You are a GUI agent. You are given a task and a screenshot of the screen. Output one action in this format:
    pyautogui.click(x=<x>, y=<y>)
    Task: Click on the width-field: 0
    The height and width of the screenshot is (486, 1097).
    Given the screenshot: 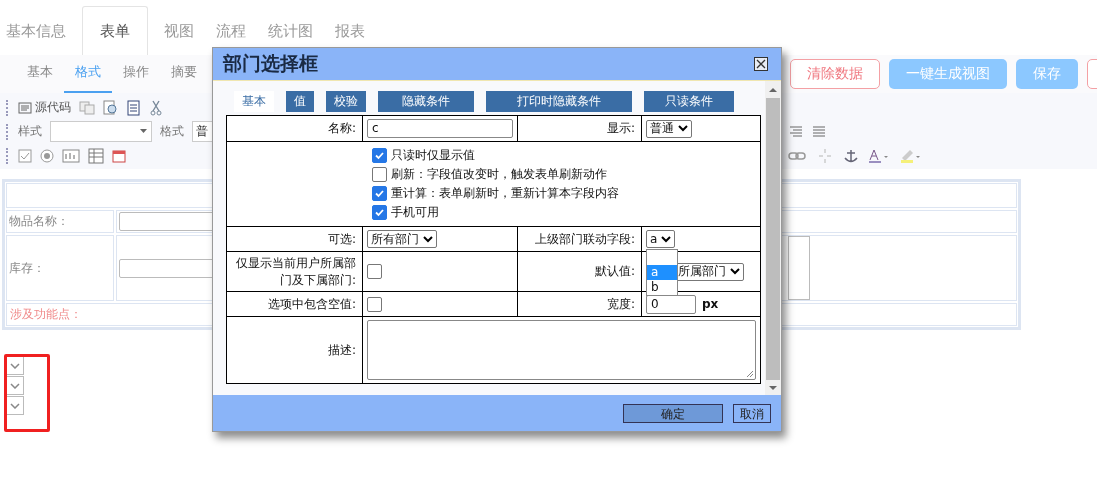 What is the action you would take?
    pyautogui.click(x=671, y=304)
    